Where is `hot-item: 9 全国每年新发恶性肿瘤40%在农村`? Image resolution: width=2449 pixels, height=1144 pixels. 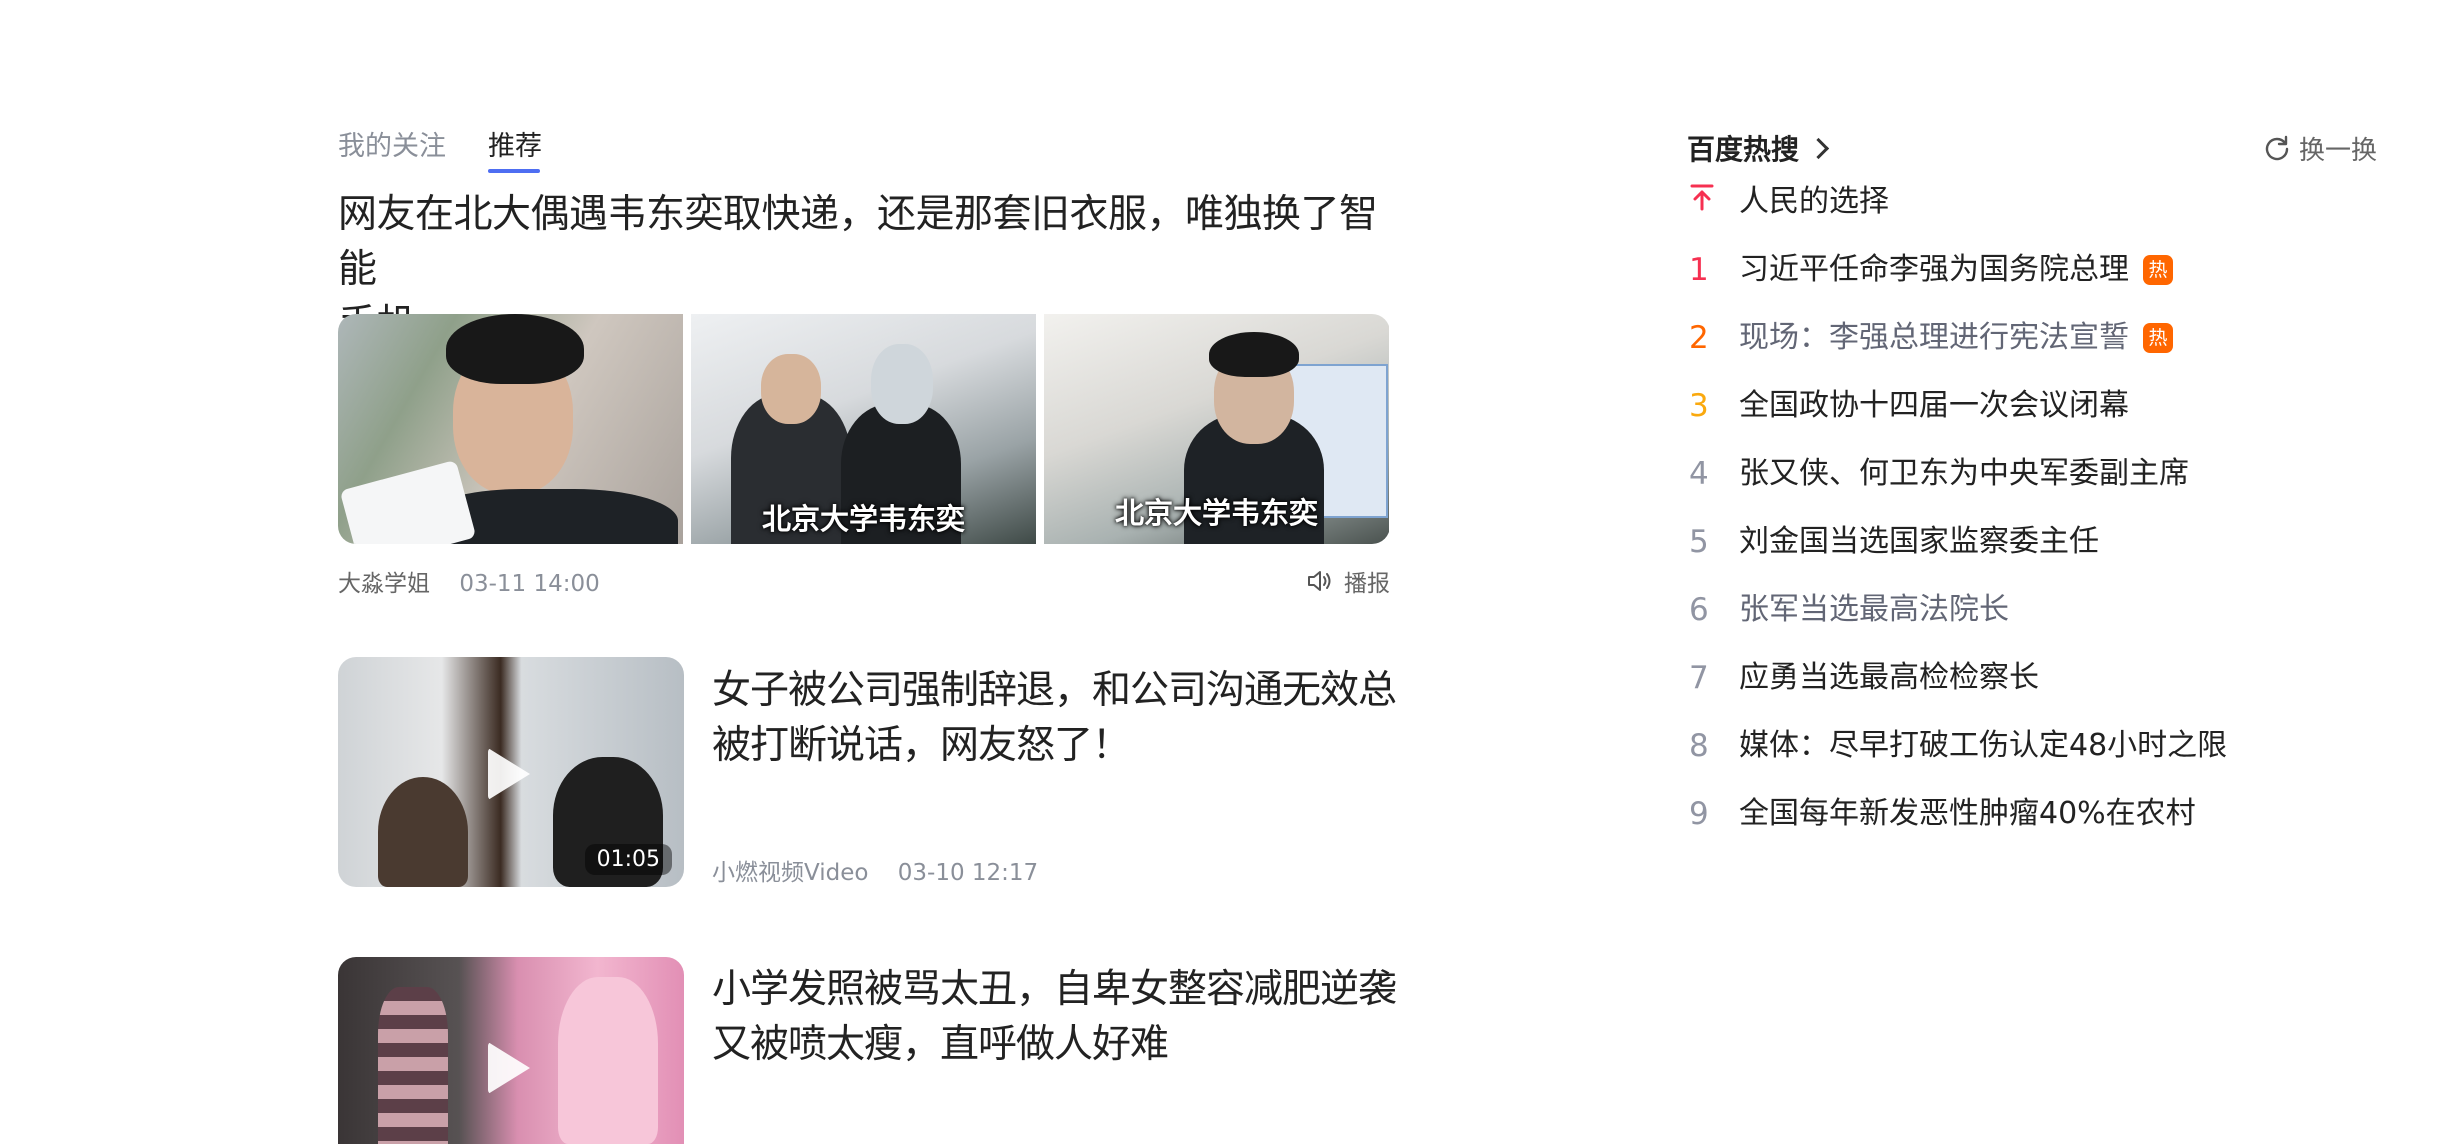
hot-item: 9 全国每年新发恶性肿瘤40%在农村 is located at coordinates (1941, 814).